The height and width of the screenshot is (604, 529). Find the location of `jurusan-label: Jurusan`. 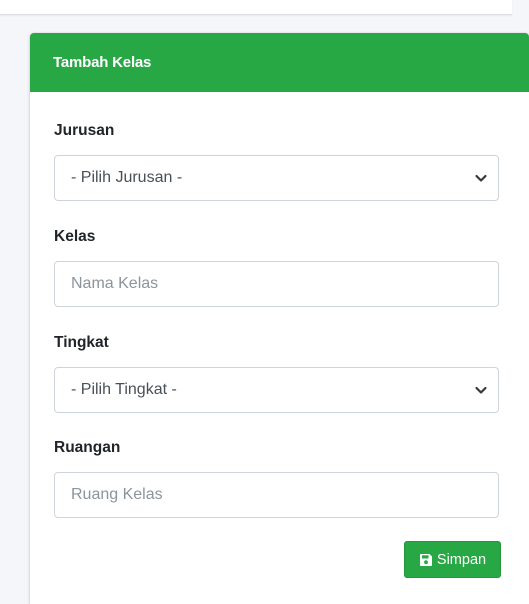

jurusan-label: Jurusan is located at coordinates (84, 130).